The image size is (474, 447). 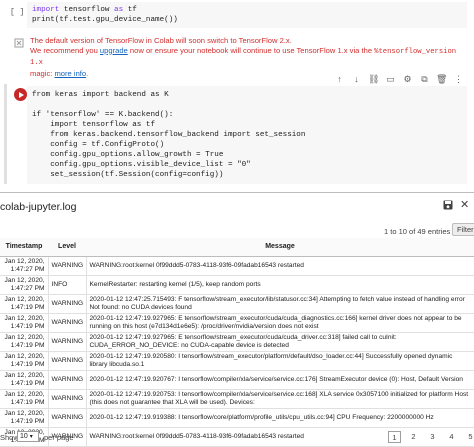 I want to click on upgrade-link: upgrade, so click(x=114, y=50).